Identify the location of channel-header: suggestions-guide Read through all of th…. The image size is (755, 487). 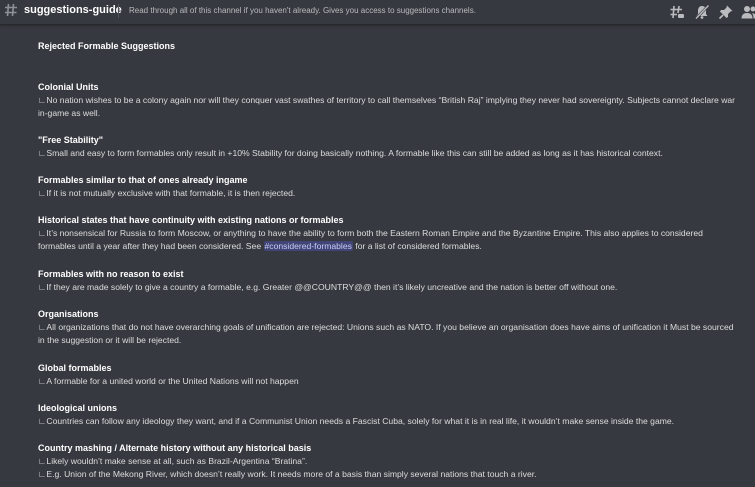
(377, 12).